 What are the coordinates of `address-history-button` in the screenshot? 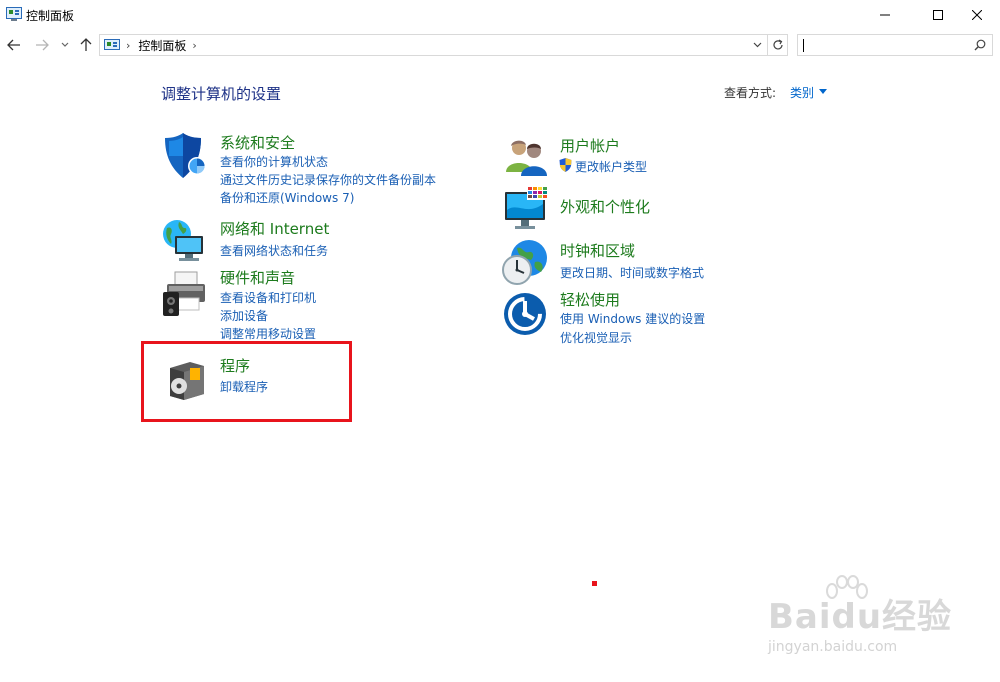 It's located at (757, 45).